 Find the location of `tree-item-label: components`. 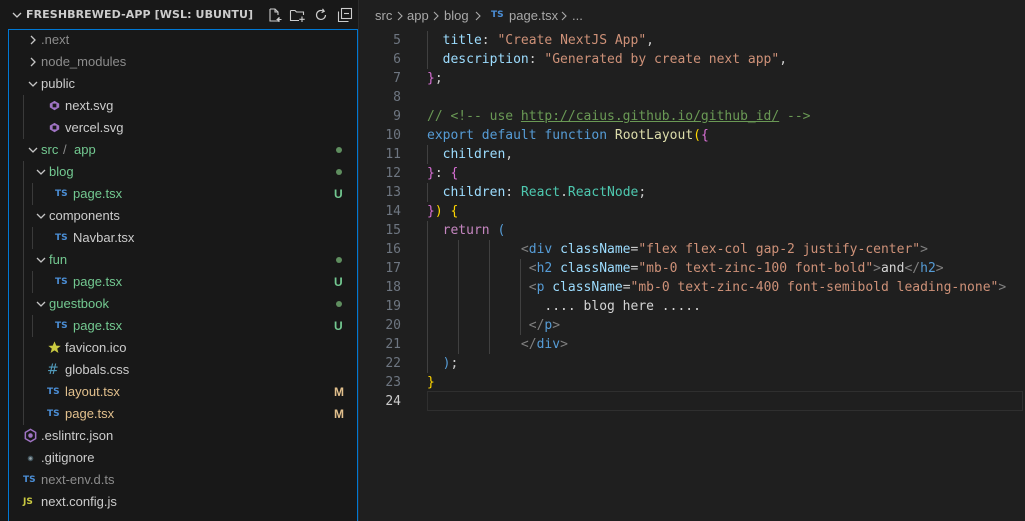

tree-item-label: components is located at coordinates (84, 215).